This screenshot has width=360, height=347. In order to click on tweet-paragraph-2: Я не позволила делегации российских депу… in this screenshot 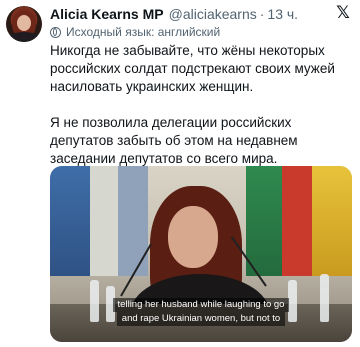, I will do `click(174, 140)`.